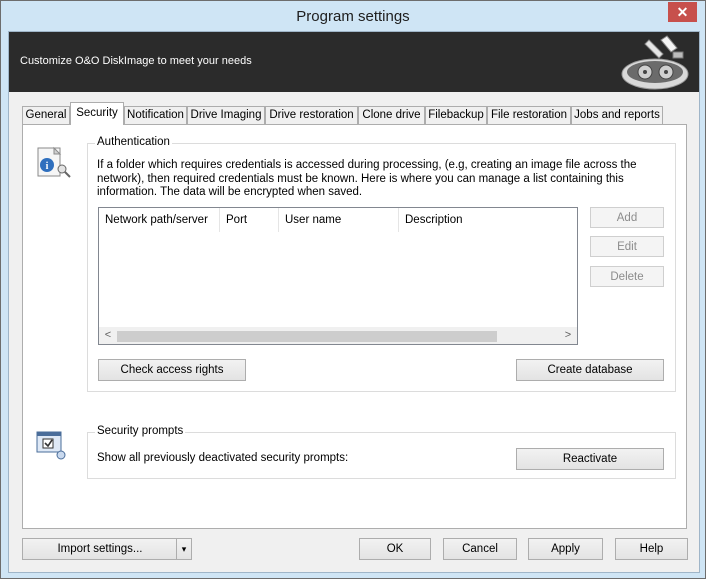 The height and width of the screenshot is (579, 706). What do you see at coordinates (140, 431) in the screenshot?
I see `security-prompts-group-title: Security prompts` at bounding box center [140, 431].